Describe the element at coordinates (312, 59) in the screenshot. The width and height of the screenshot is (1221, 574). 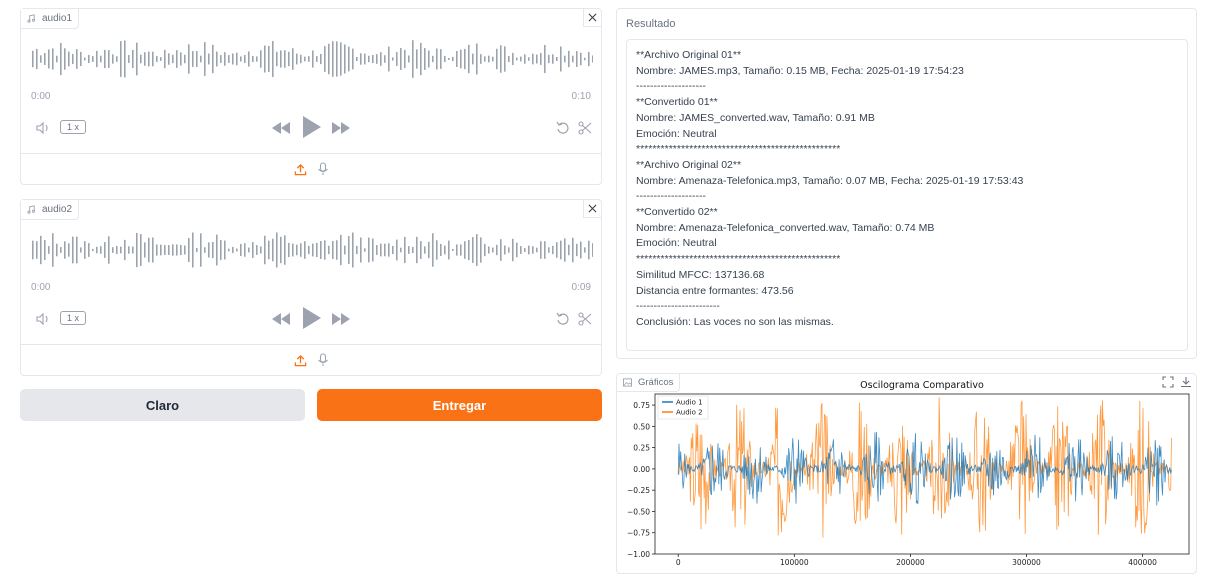
I see `audio1-waveform` at that location.